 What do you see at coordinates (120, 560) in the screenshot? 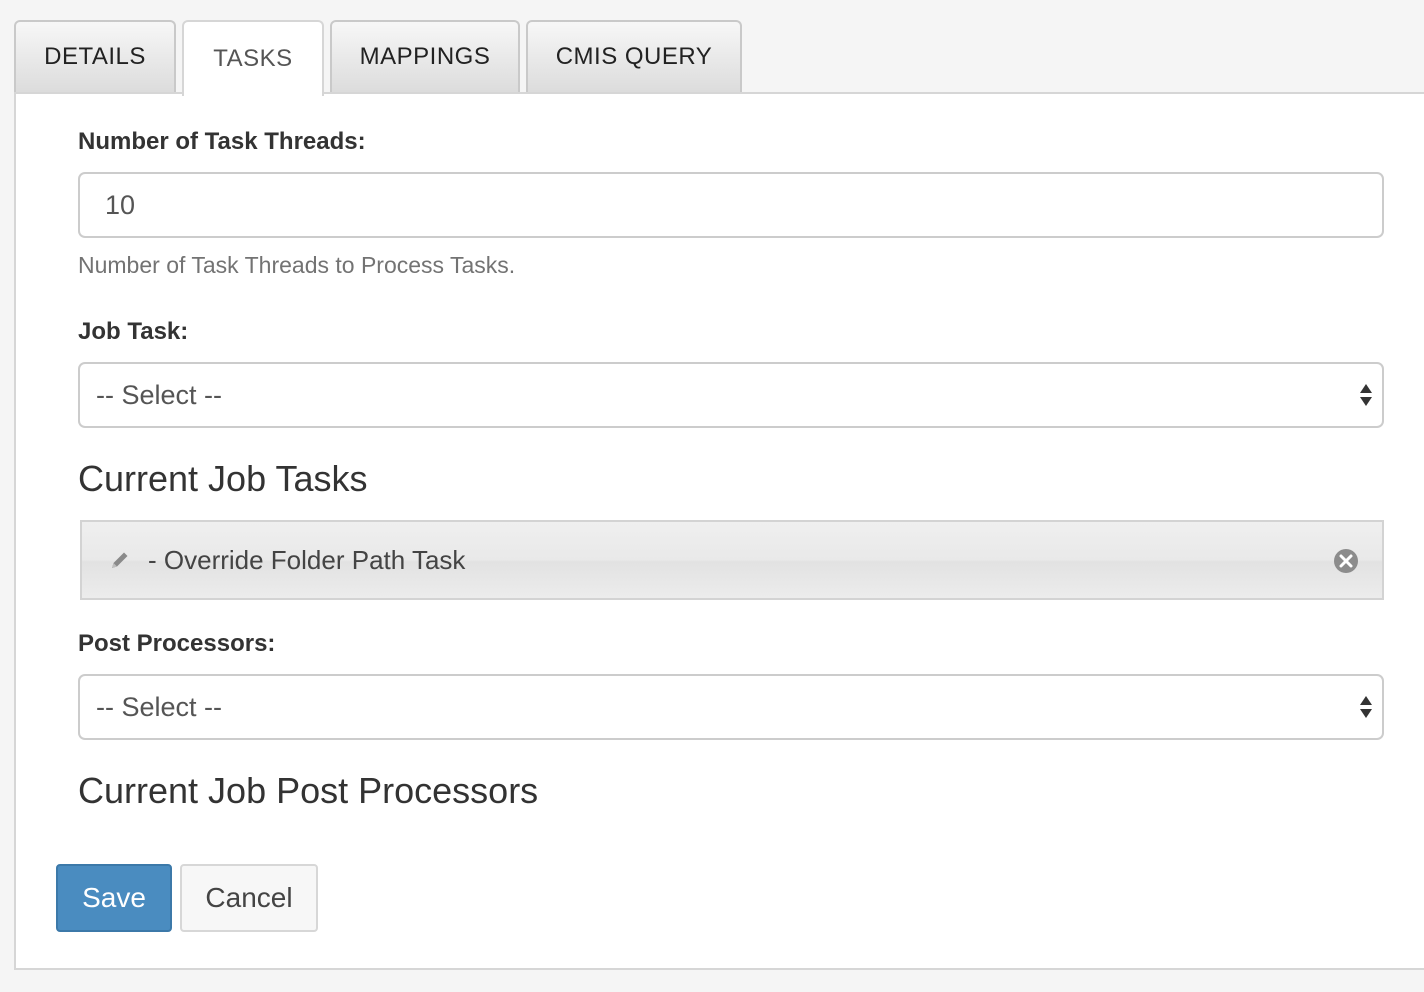
I see `pencil-icon` at bounding box center [120, 560].